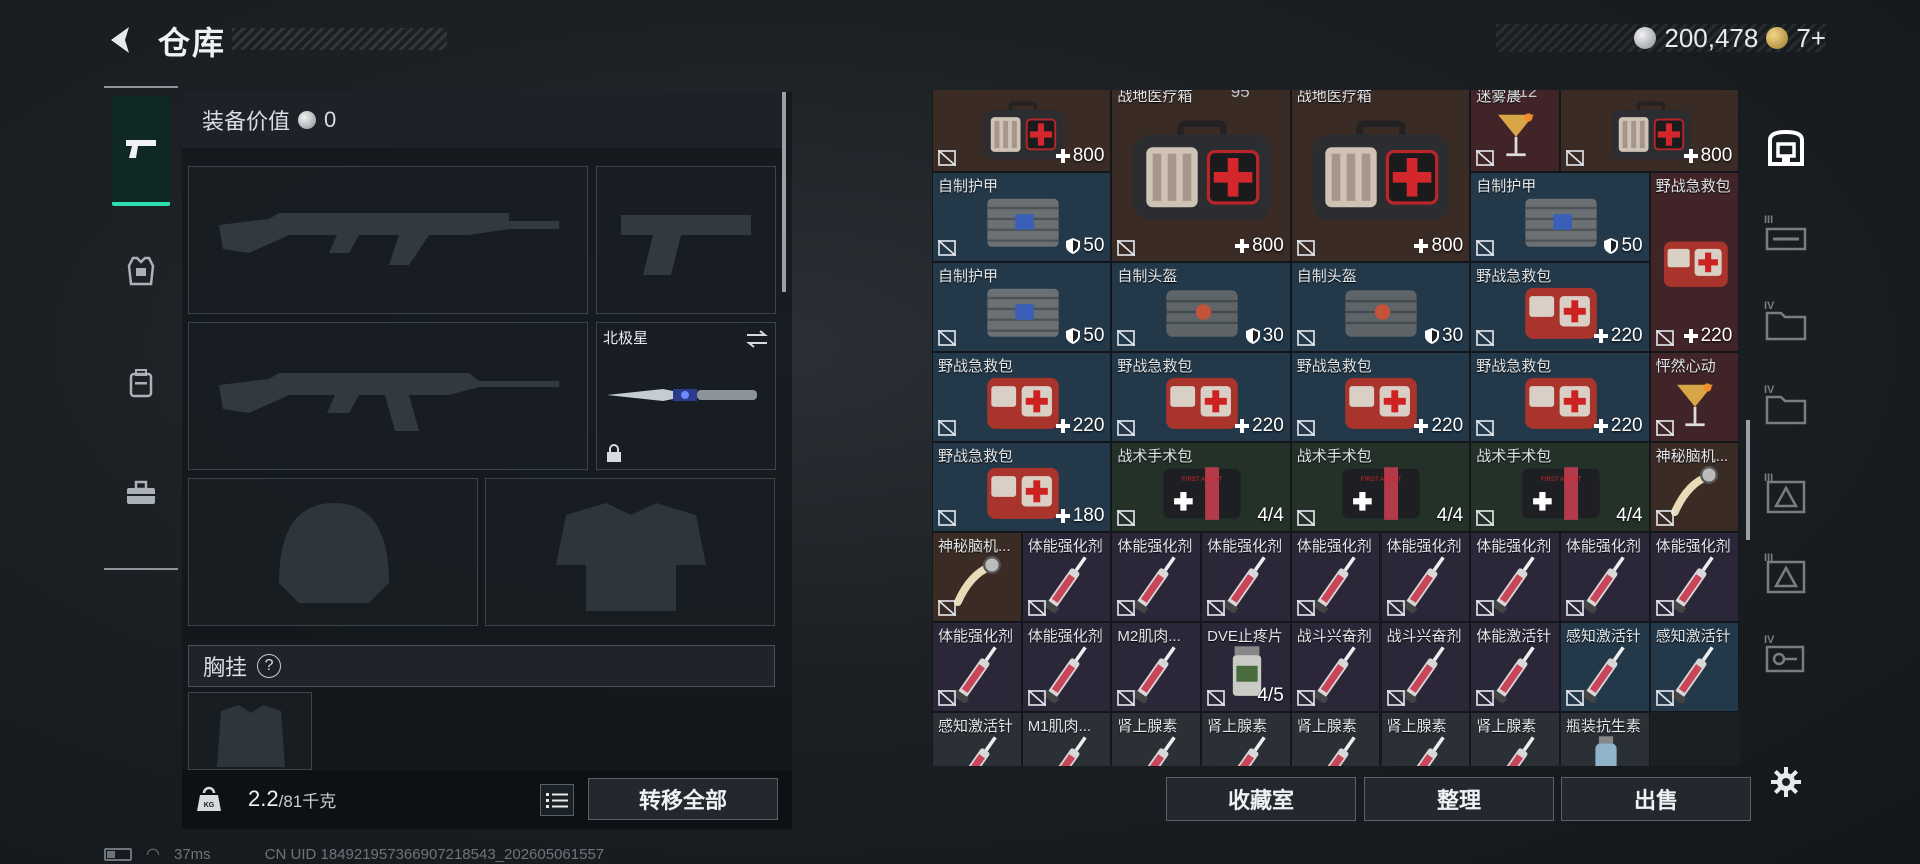 Image resolution: width=1920 pixels, height=864 pixels. I want to click on tab-toolbox, so click(141, 493).